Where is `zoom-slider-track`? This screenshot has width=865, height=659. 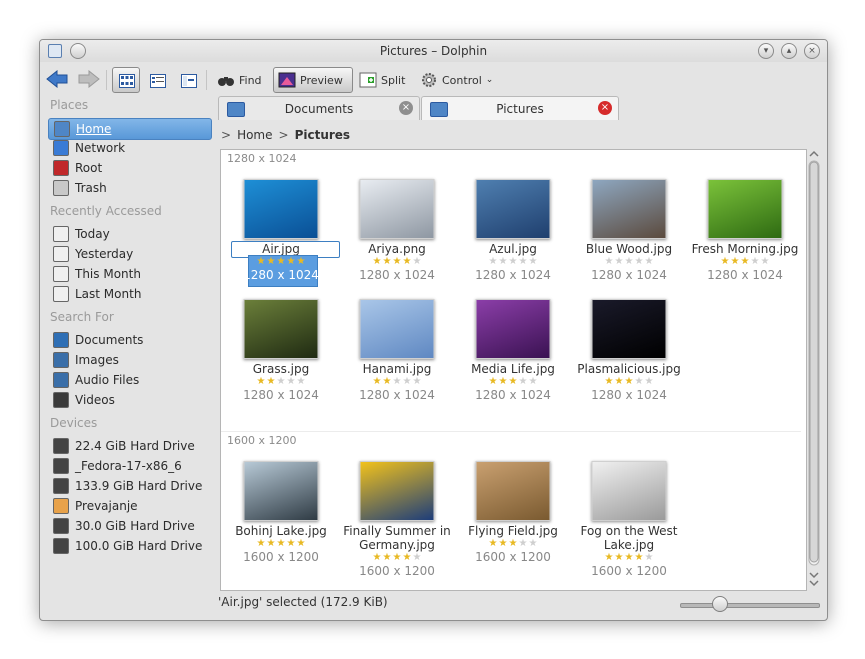
zoom-slider-track is located at coordinates (750, 605).